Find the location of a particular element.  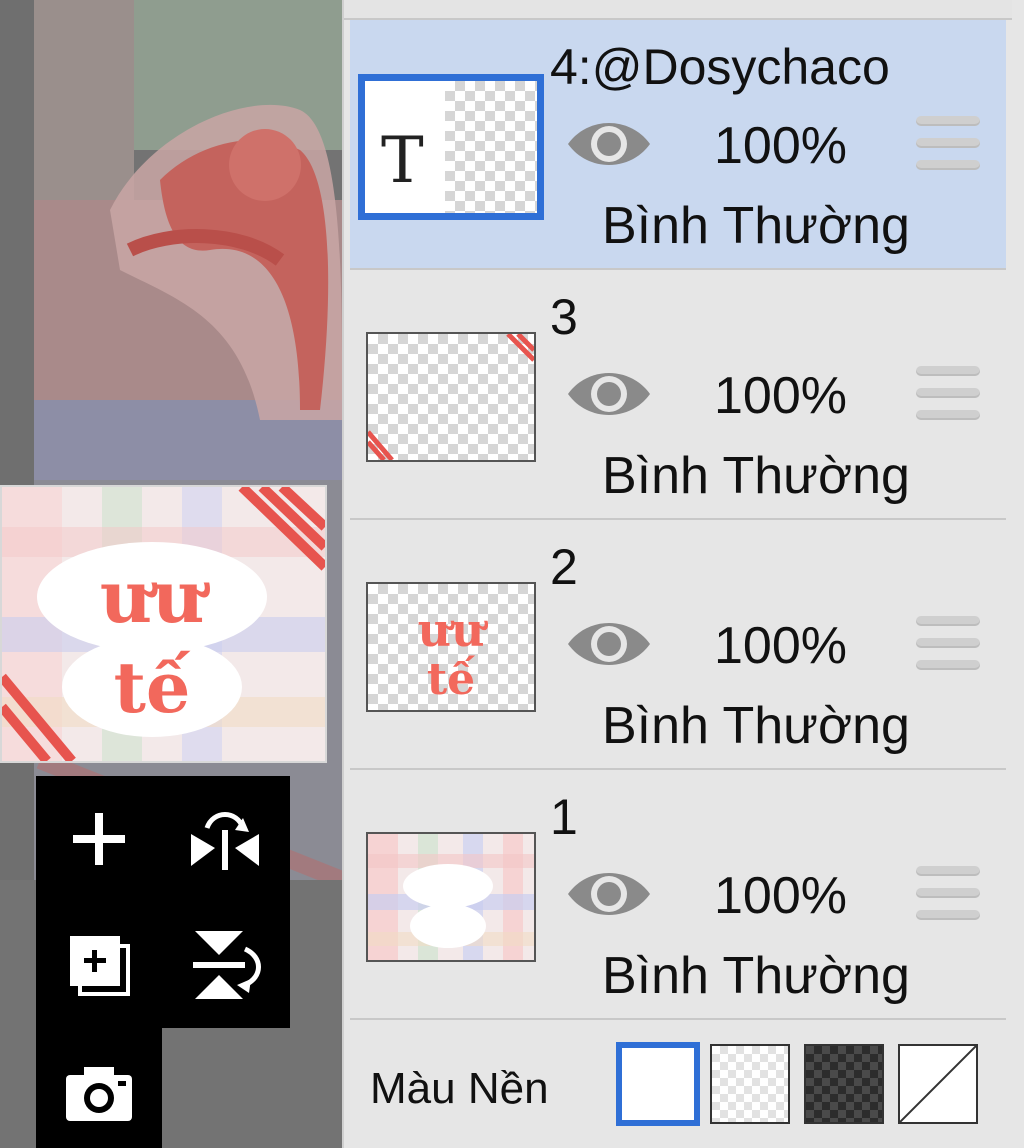

bg-transparent-dark-swatch is located at coordinates (844, 1084).